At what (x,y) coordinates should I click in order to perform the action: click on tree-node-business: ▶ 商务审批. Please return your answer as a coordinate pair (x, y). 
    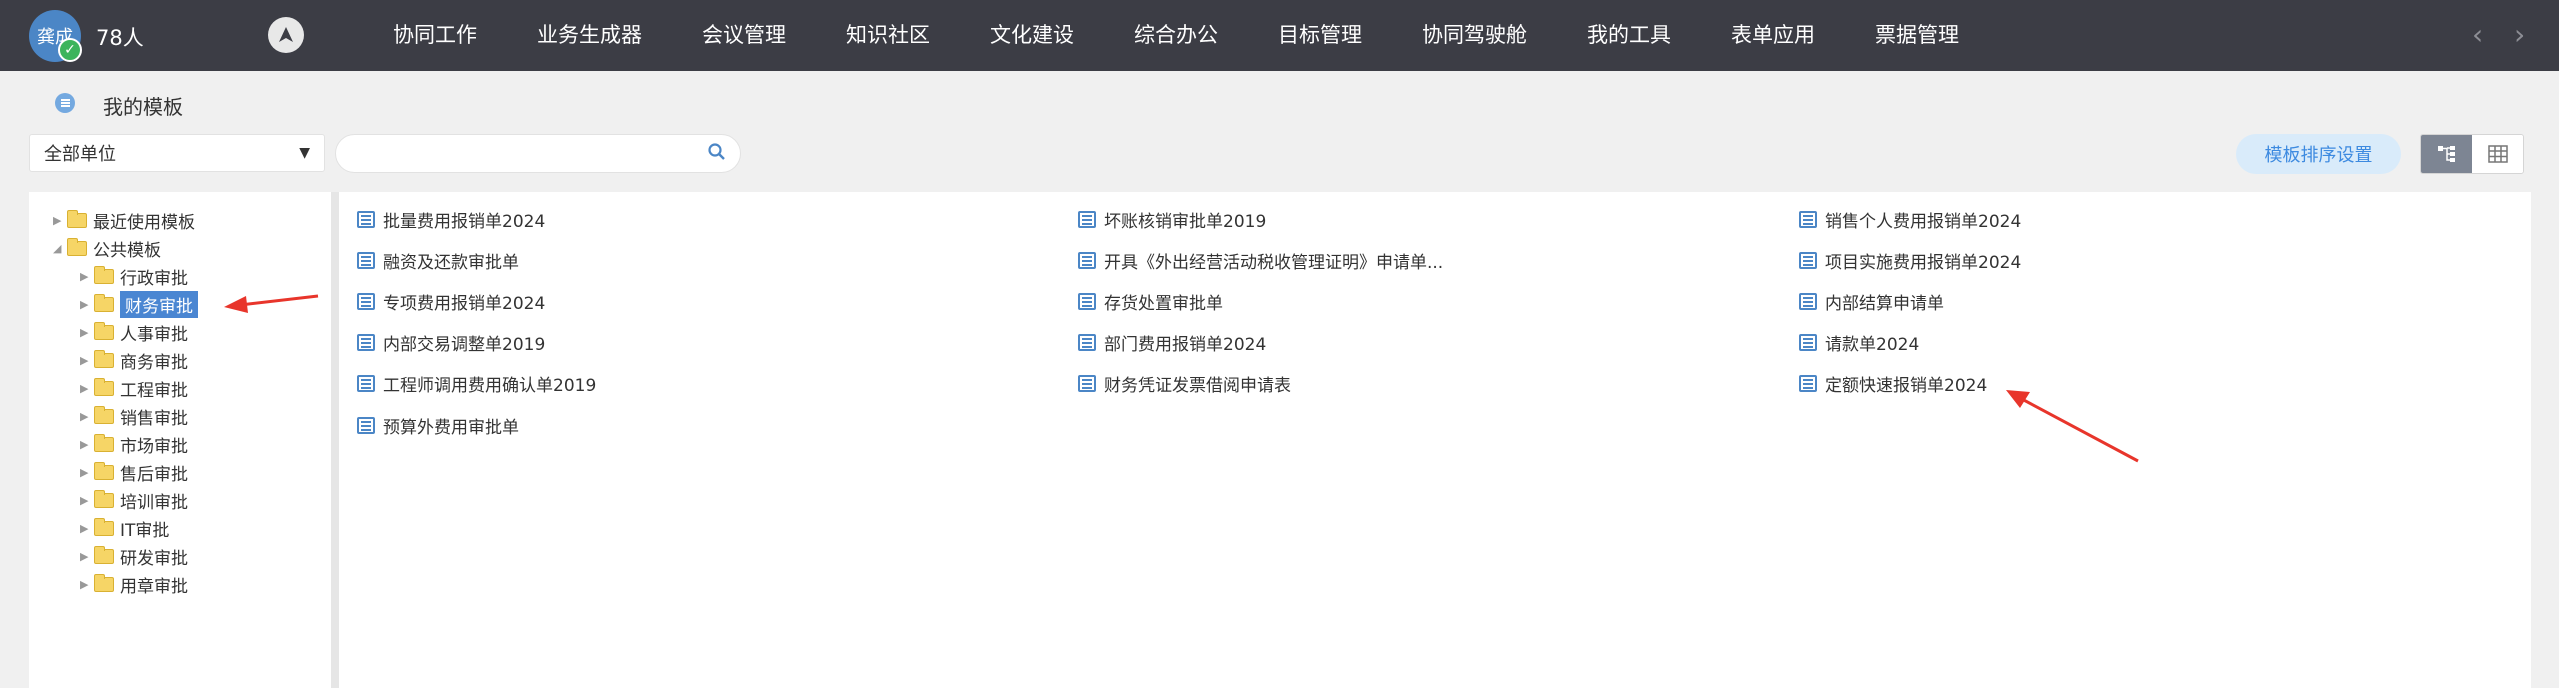
    Looking at the image, I should click on (134, 360).